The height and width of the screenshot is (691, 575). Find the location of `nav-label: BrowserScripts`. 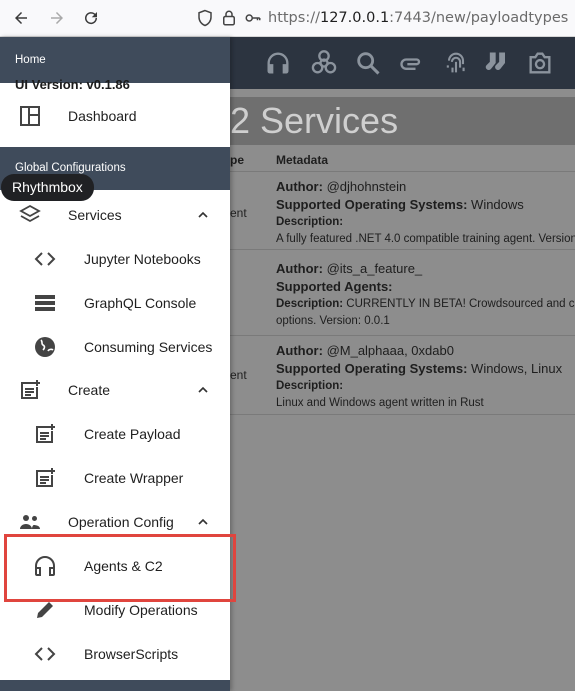

nav-label: BrowserScripts is located at coordinates (131, 654).